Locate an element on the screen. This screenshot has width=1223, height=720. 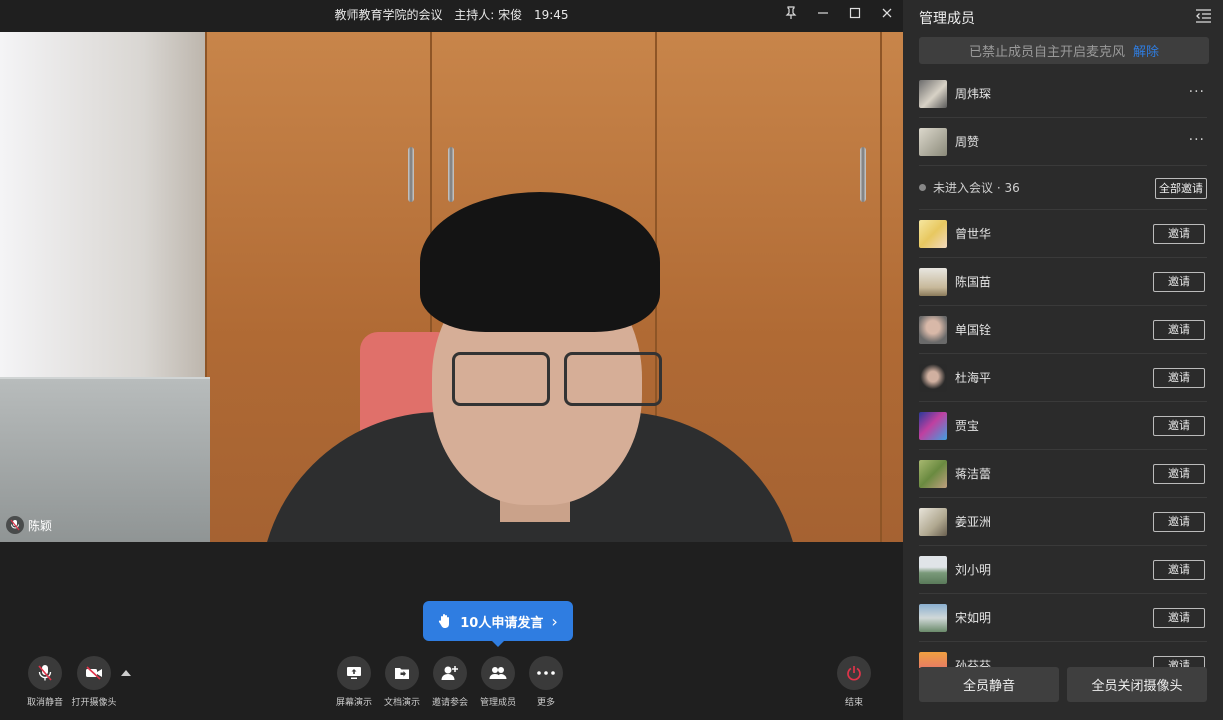
chevron-right-icon: › is located at coordinates (554, 621).